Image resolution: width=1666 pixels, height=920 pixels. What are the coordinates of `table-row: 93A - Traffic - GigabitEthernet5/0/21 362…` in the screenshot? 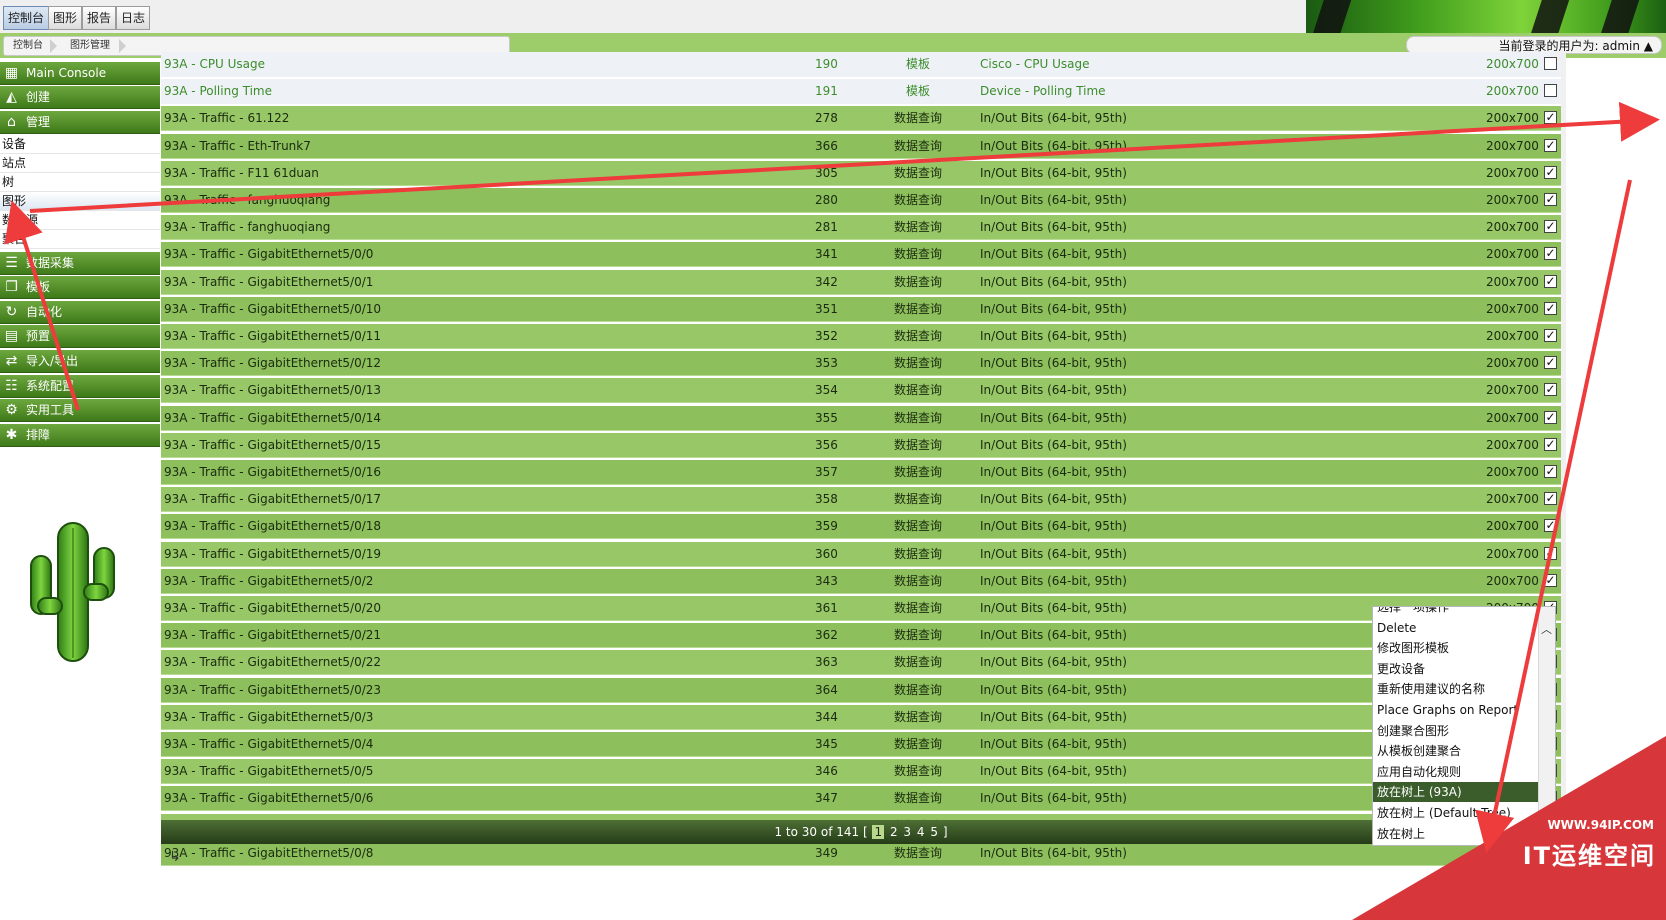 It's located at (861, 635).